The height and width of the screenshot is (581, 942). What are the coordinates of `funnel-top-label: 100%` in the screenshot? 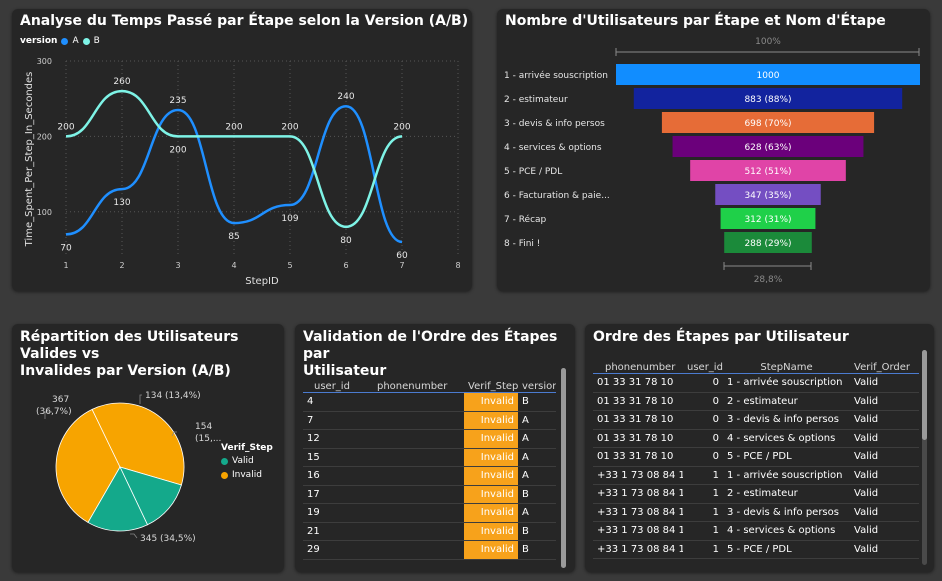 It's located at (768, 42).